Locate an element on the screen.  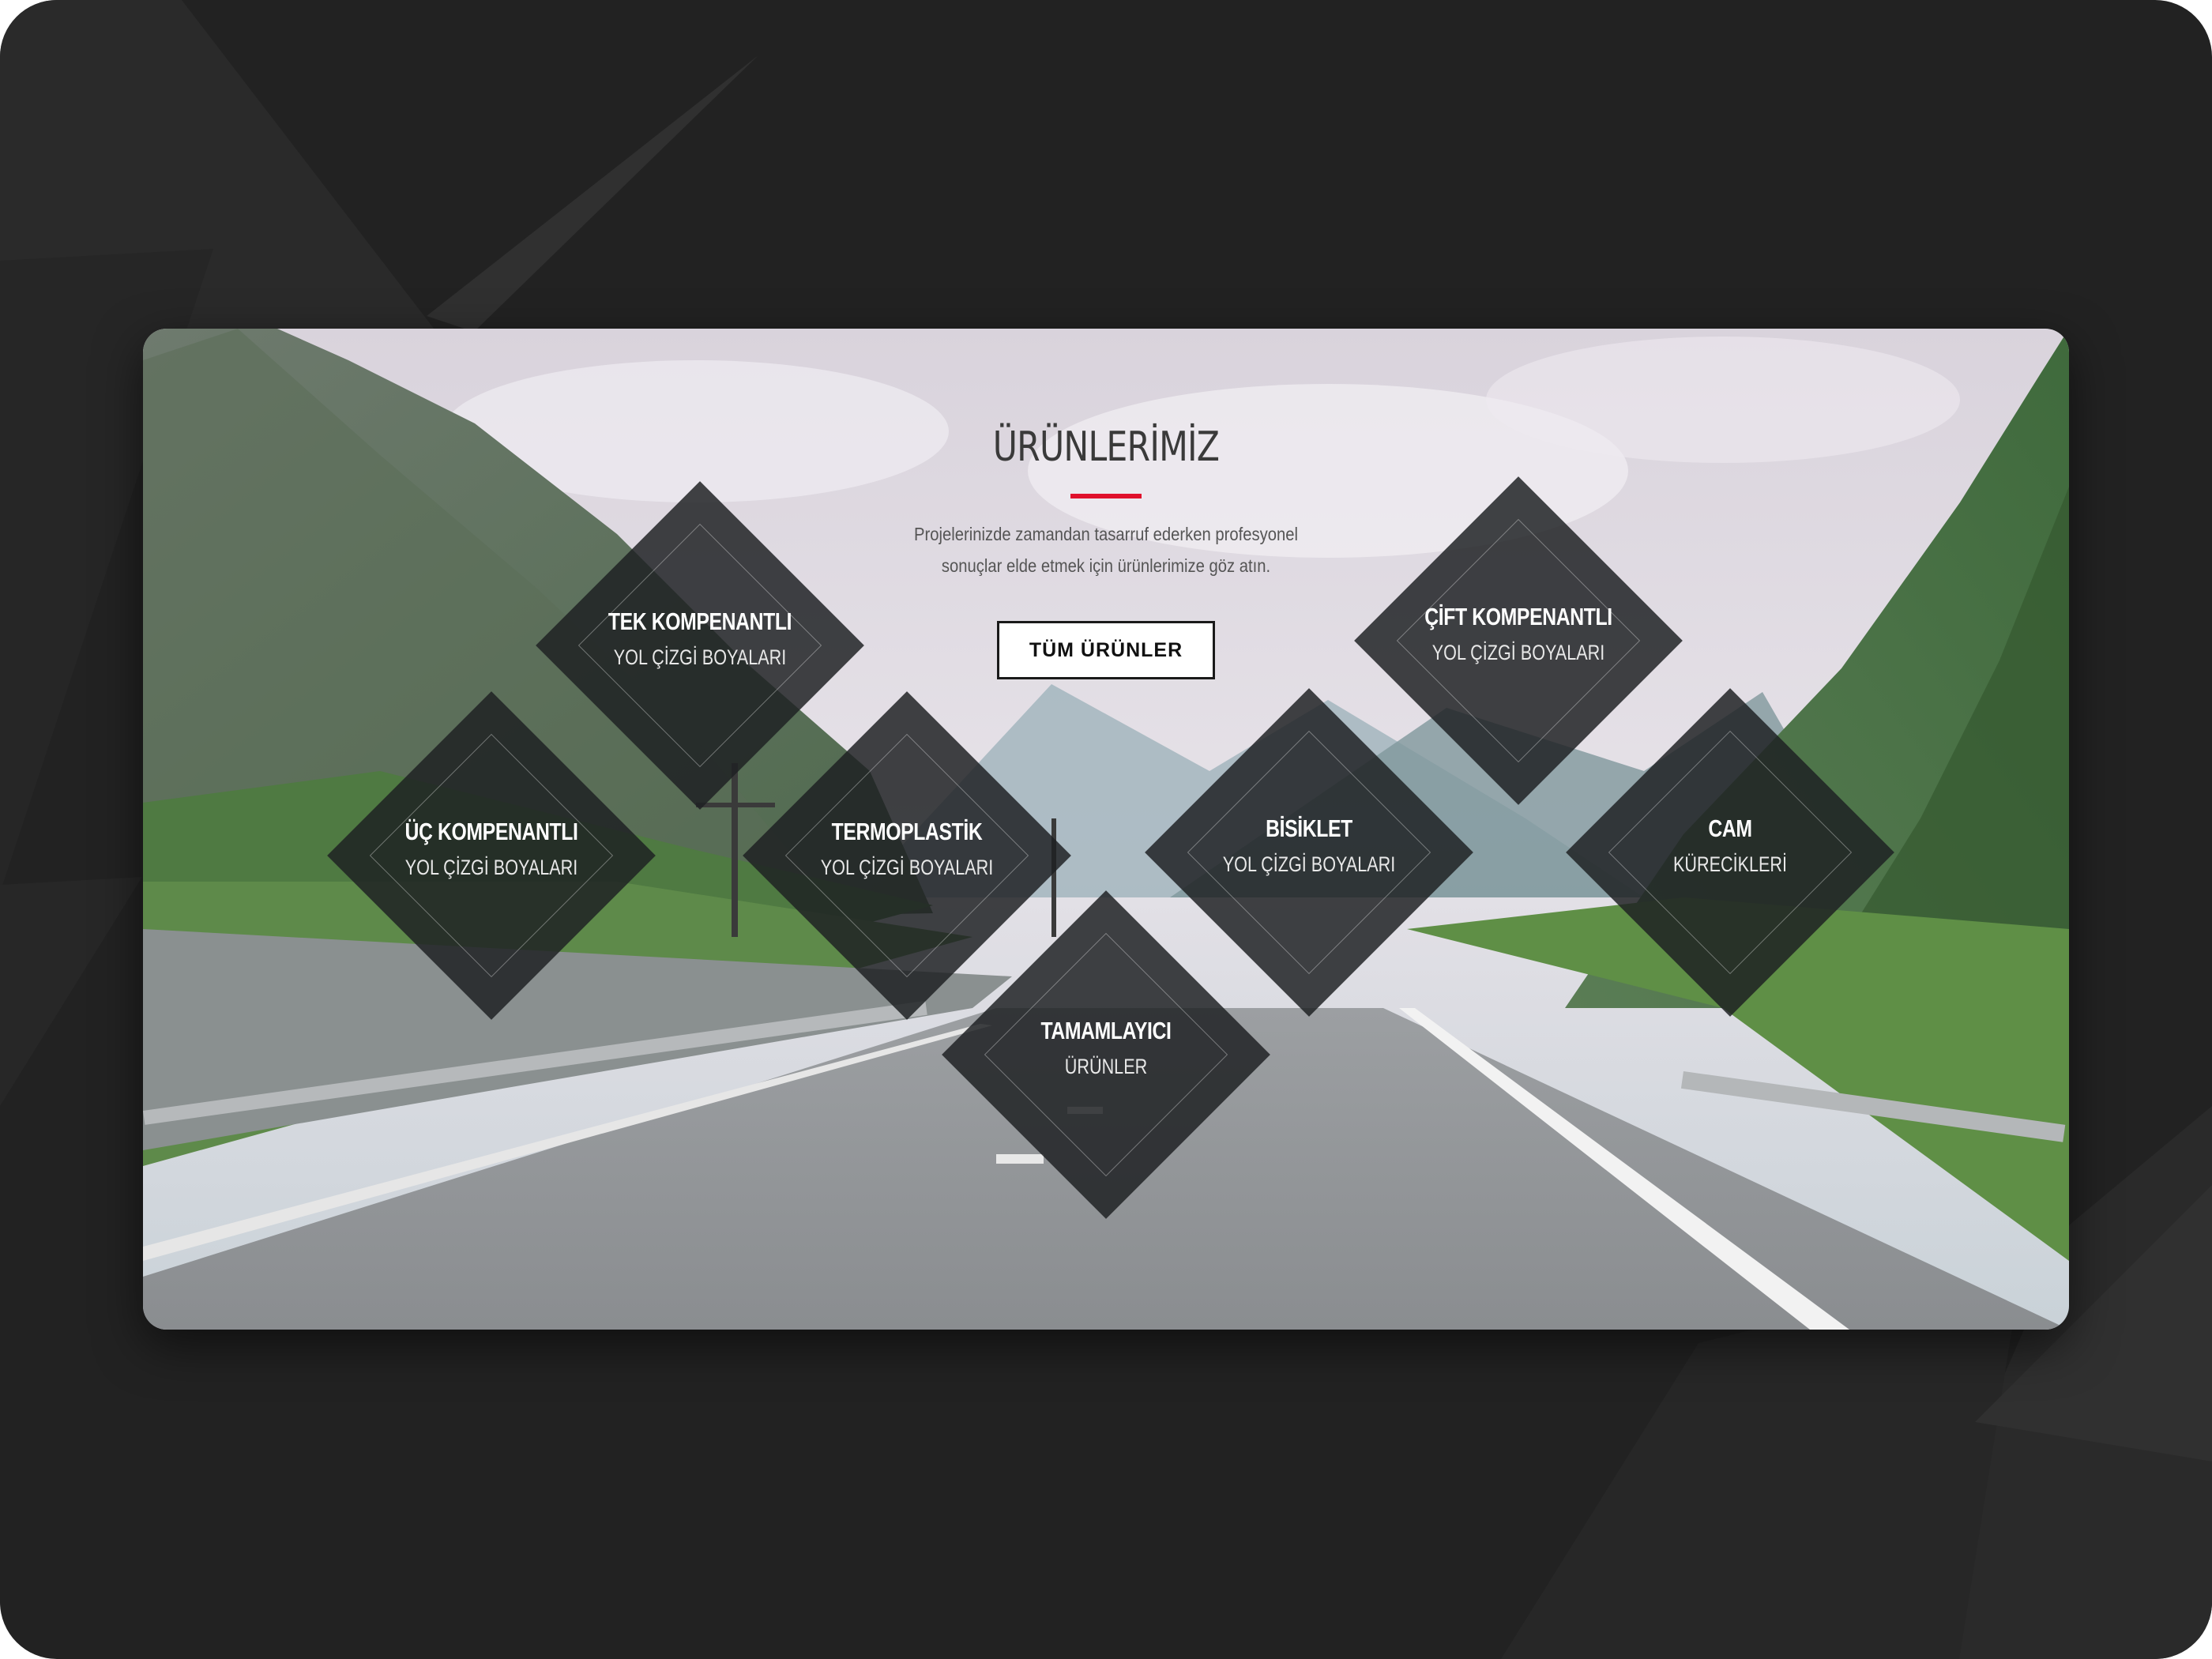
tile-title: CAM is located at coordinates (1730, 828).